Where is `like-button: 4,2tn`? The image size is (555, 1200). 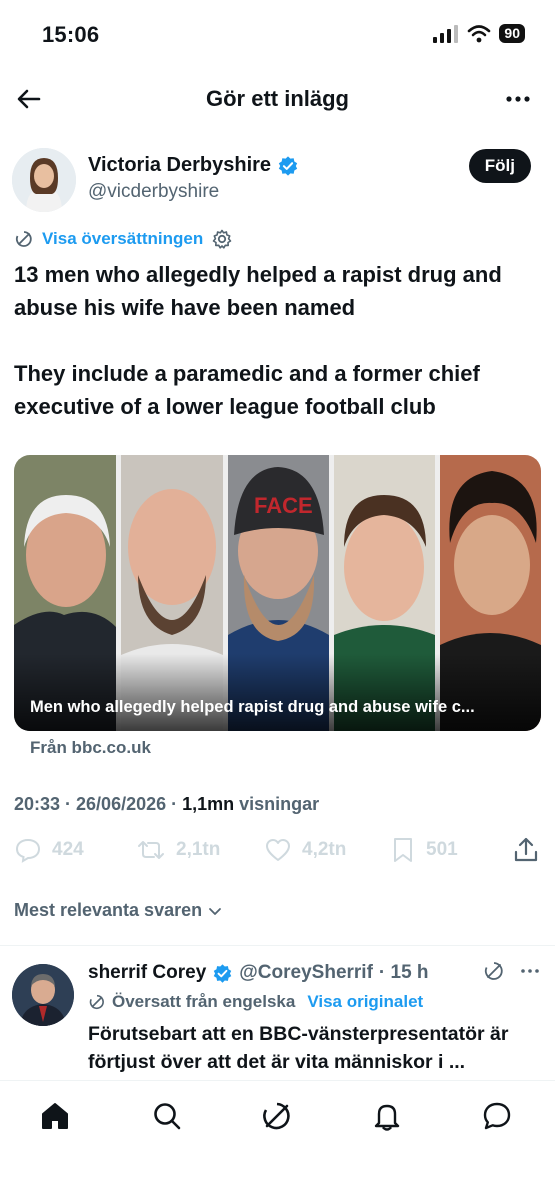
like-button: 4,2tn is located at coordinates (305, 850).